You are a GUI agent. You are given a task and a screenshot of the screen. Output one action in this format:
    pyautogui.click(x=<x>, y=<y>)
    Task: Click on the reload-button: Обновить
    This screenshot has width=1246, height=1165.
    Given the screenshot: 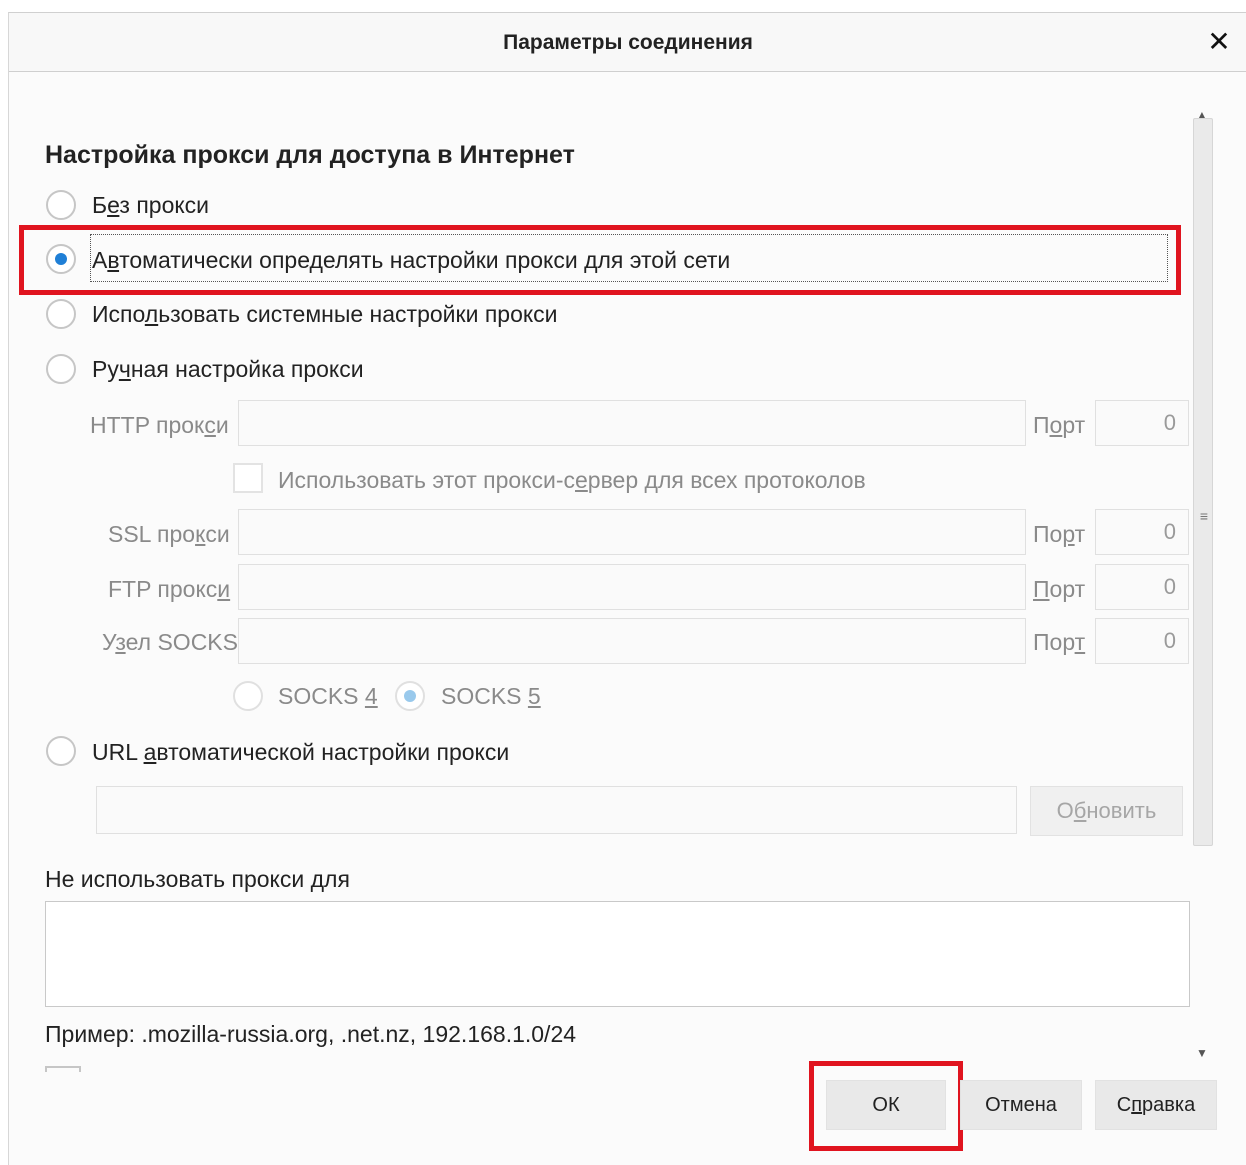 What is the action you would take?
    pyautogui.click(x=1106, y=811)
    